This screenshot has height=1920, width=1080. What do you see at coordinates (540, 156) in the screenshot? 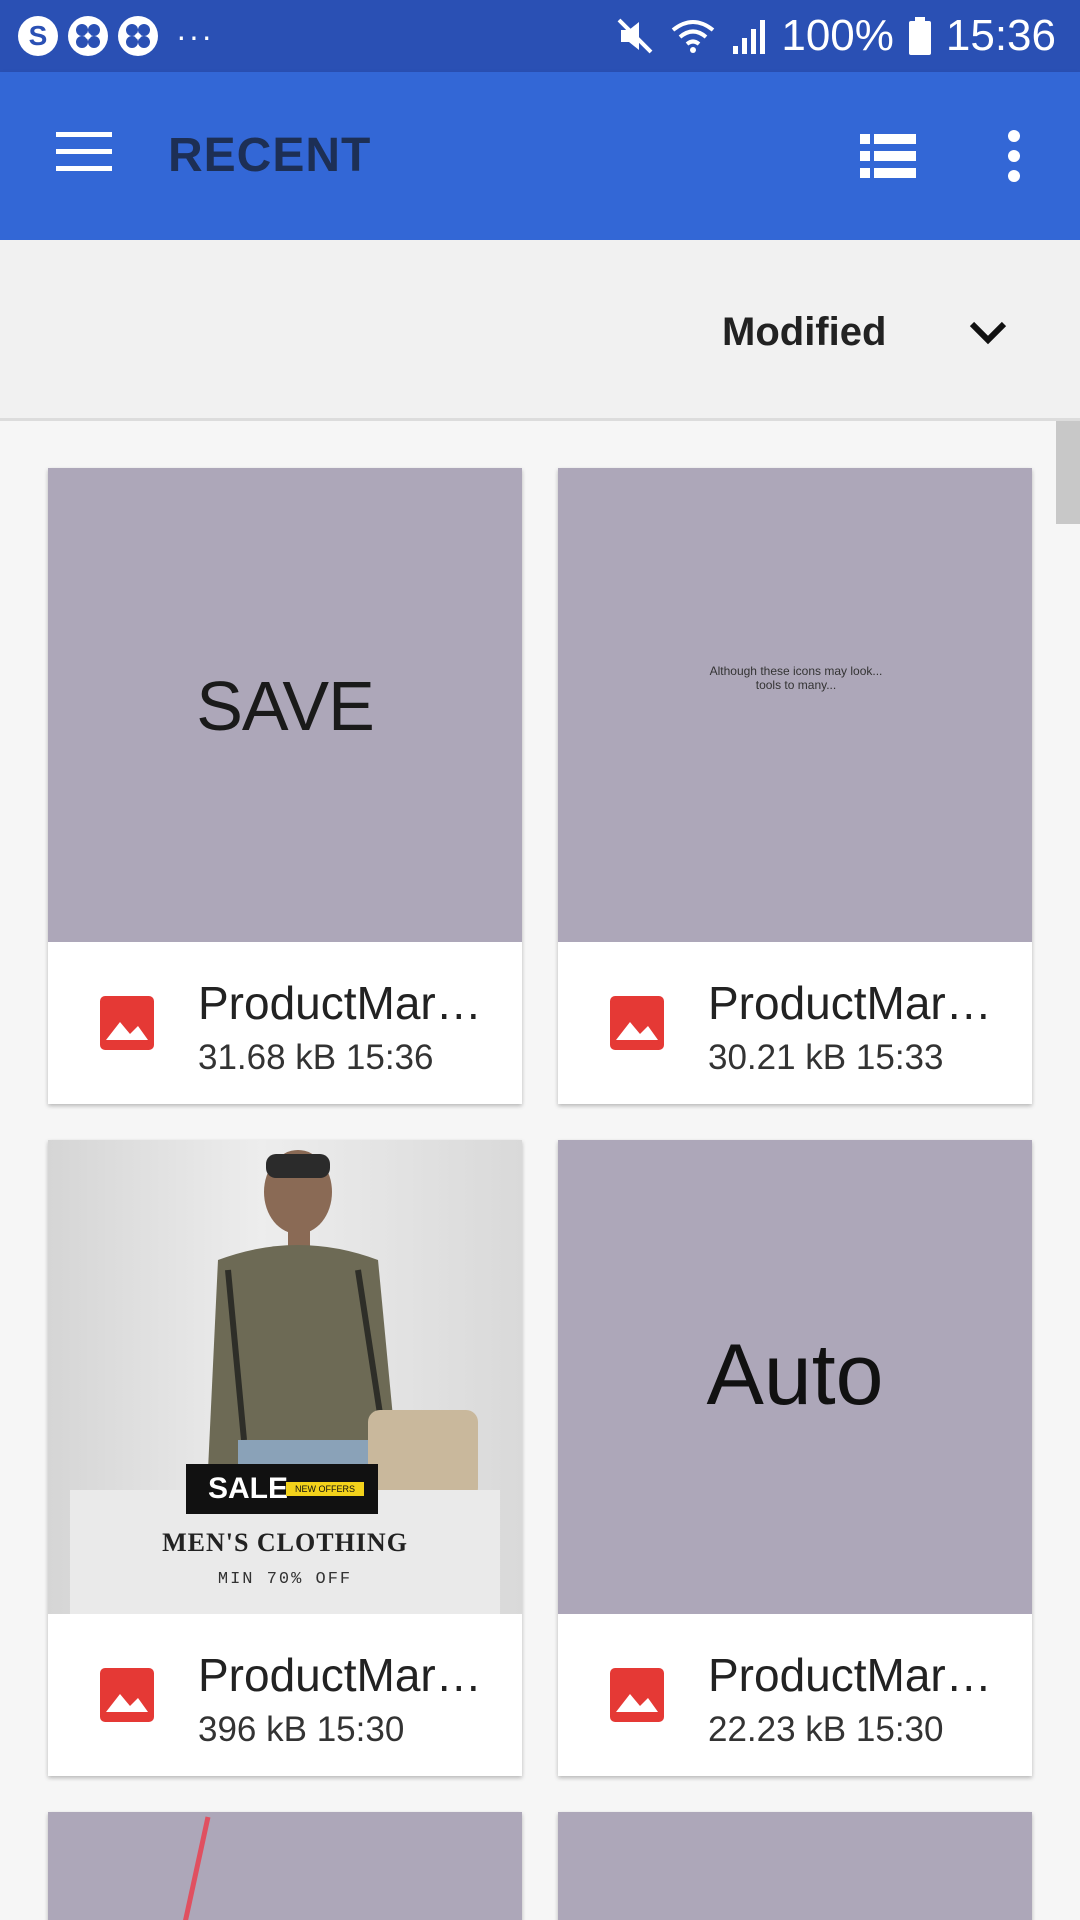
I see `app-bar: RECENT` at bounding box center [540, 156].